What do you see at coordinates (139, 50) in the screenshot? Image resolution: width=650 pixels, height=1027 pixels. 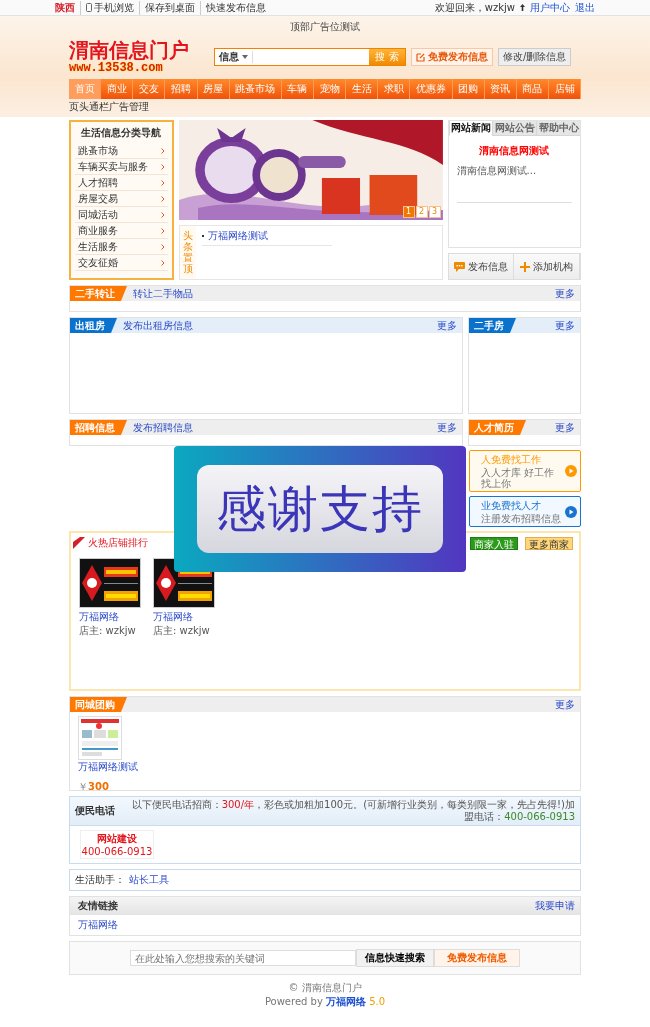 I see `logo-title: 渭南信息门户` at bounding box center [139, 50].